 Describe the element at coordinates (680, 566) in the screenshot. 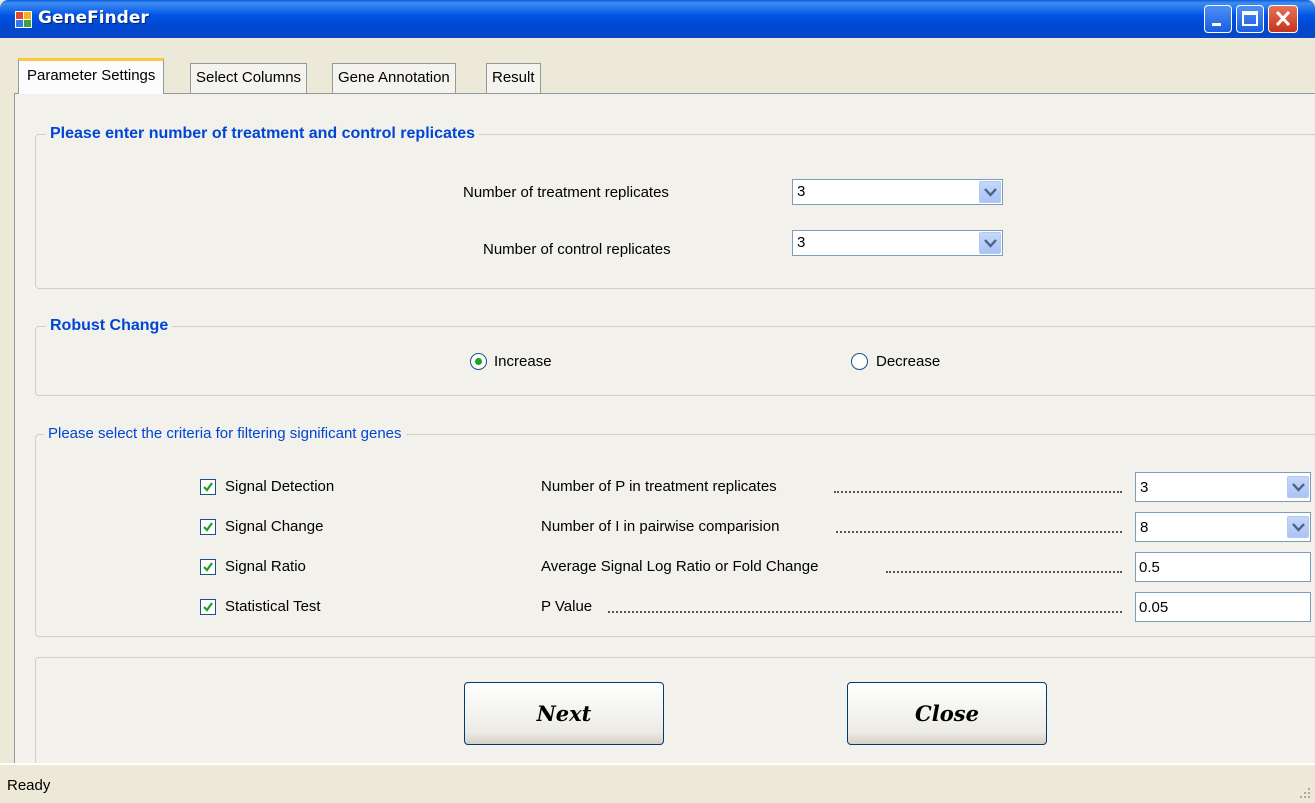

I see `log-ratio-label: Average Signal Log Ratio or Fold Change` at that location.